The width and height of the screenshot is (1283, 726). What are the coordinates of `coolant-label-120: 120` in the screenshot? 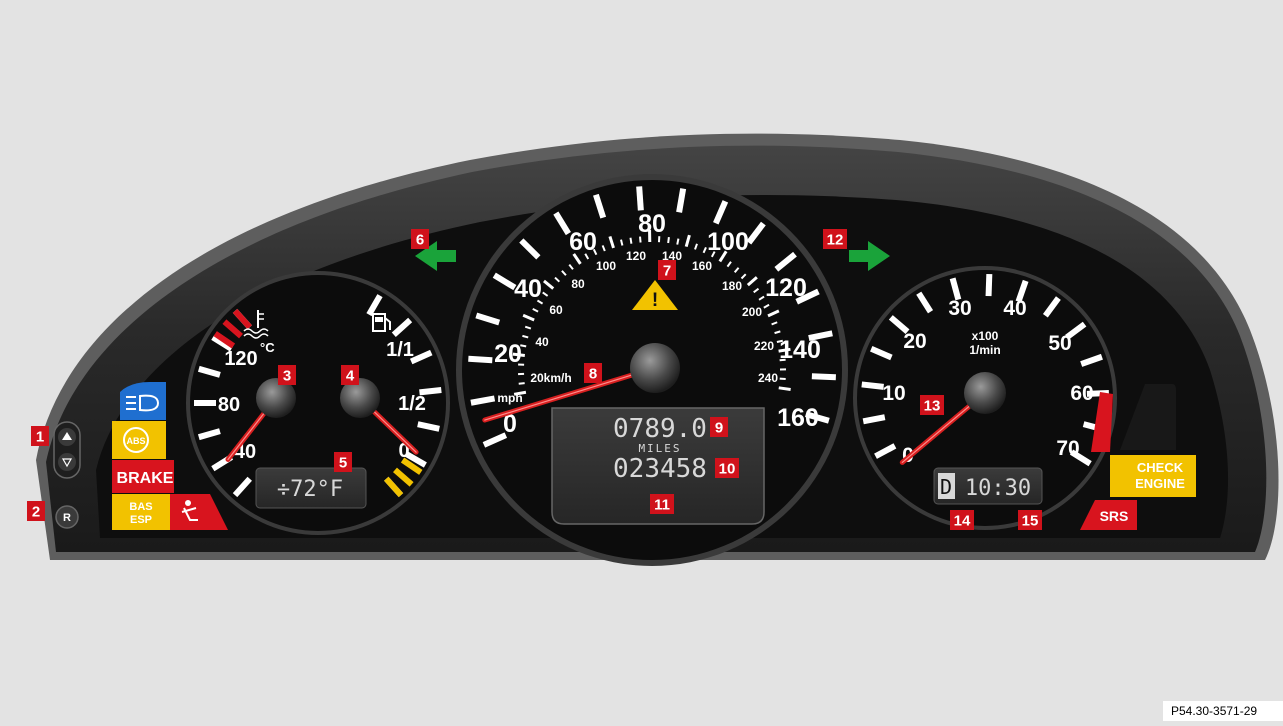 It's located at (240, 359).